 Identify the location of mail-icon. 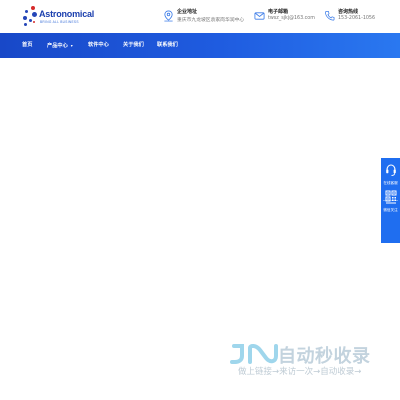
(259, 16).